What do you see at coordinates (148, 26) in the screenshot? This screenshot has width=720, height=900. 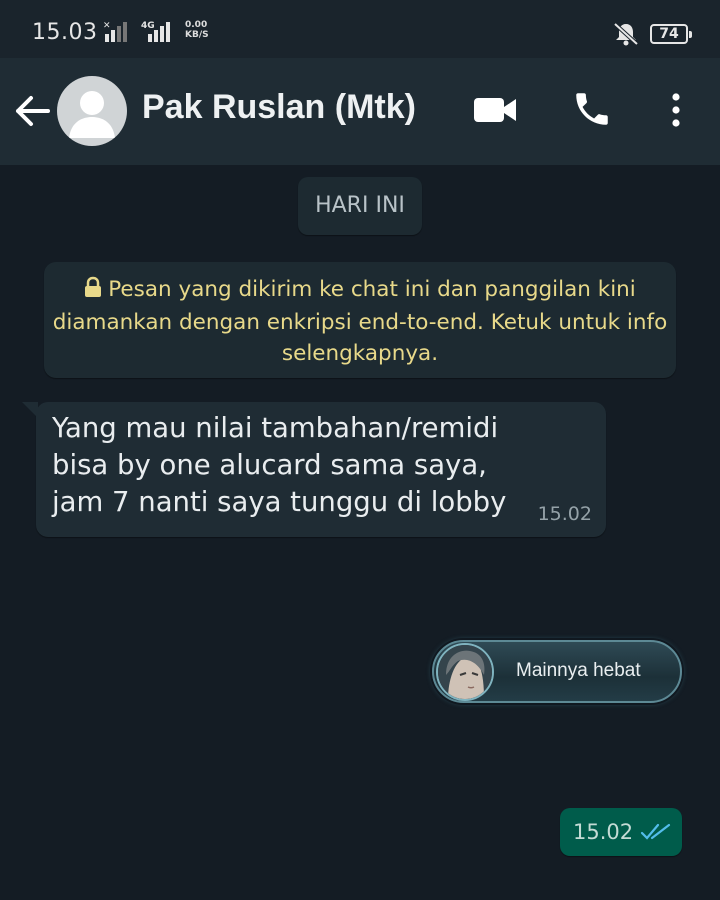 I see `network-label: 4G` at bounding box center [148, 26].